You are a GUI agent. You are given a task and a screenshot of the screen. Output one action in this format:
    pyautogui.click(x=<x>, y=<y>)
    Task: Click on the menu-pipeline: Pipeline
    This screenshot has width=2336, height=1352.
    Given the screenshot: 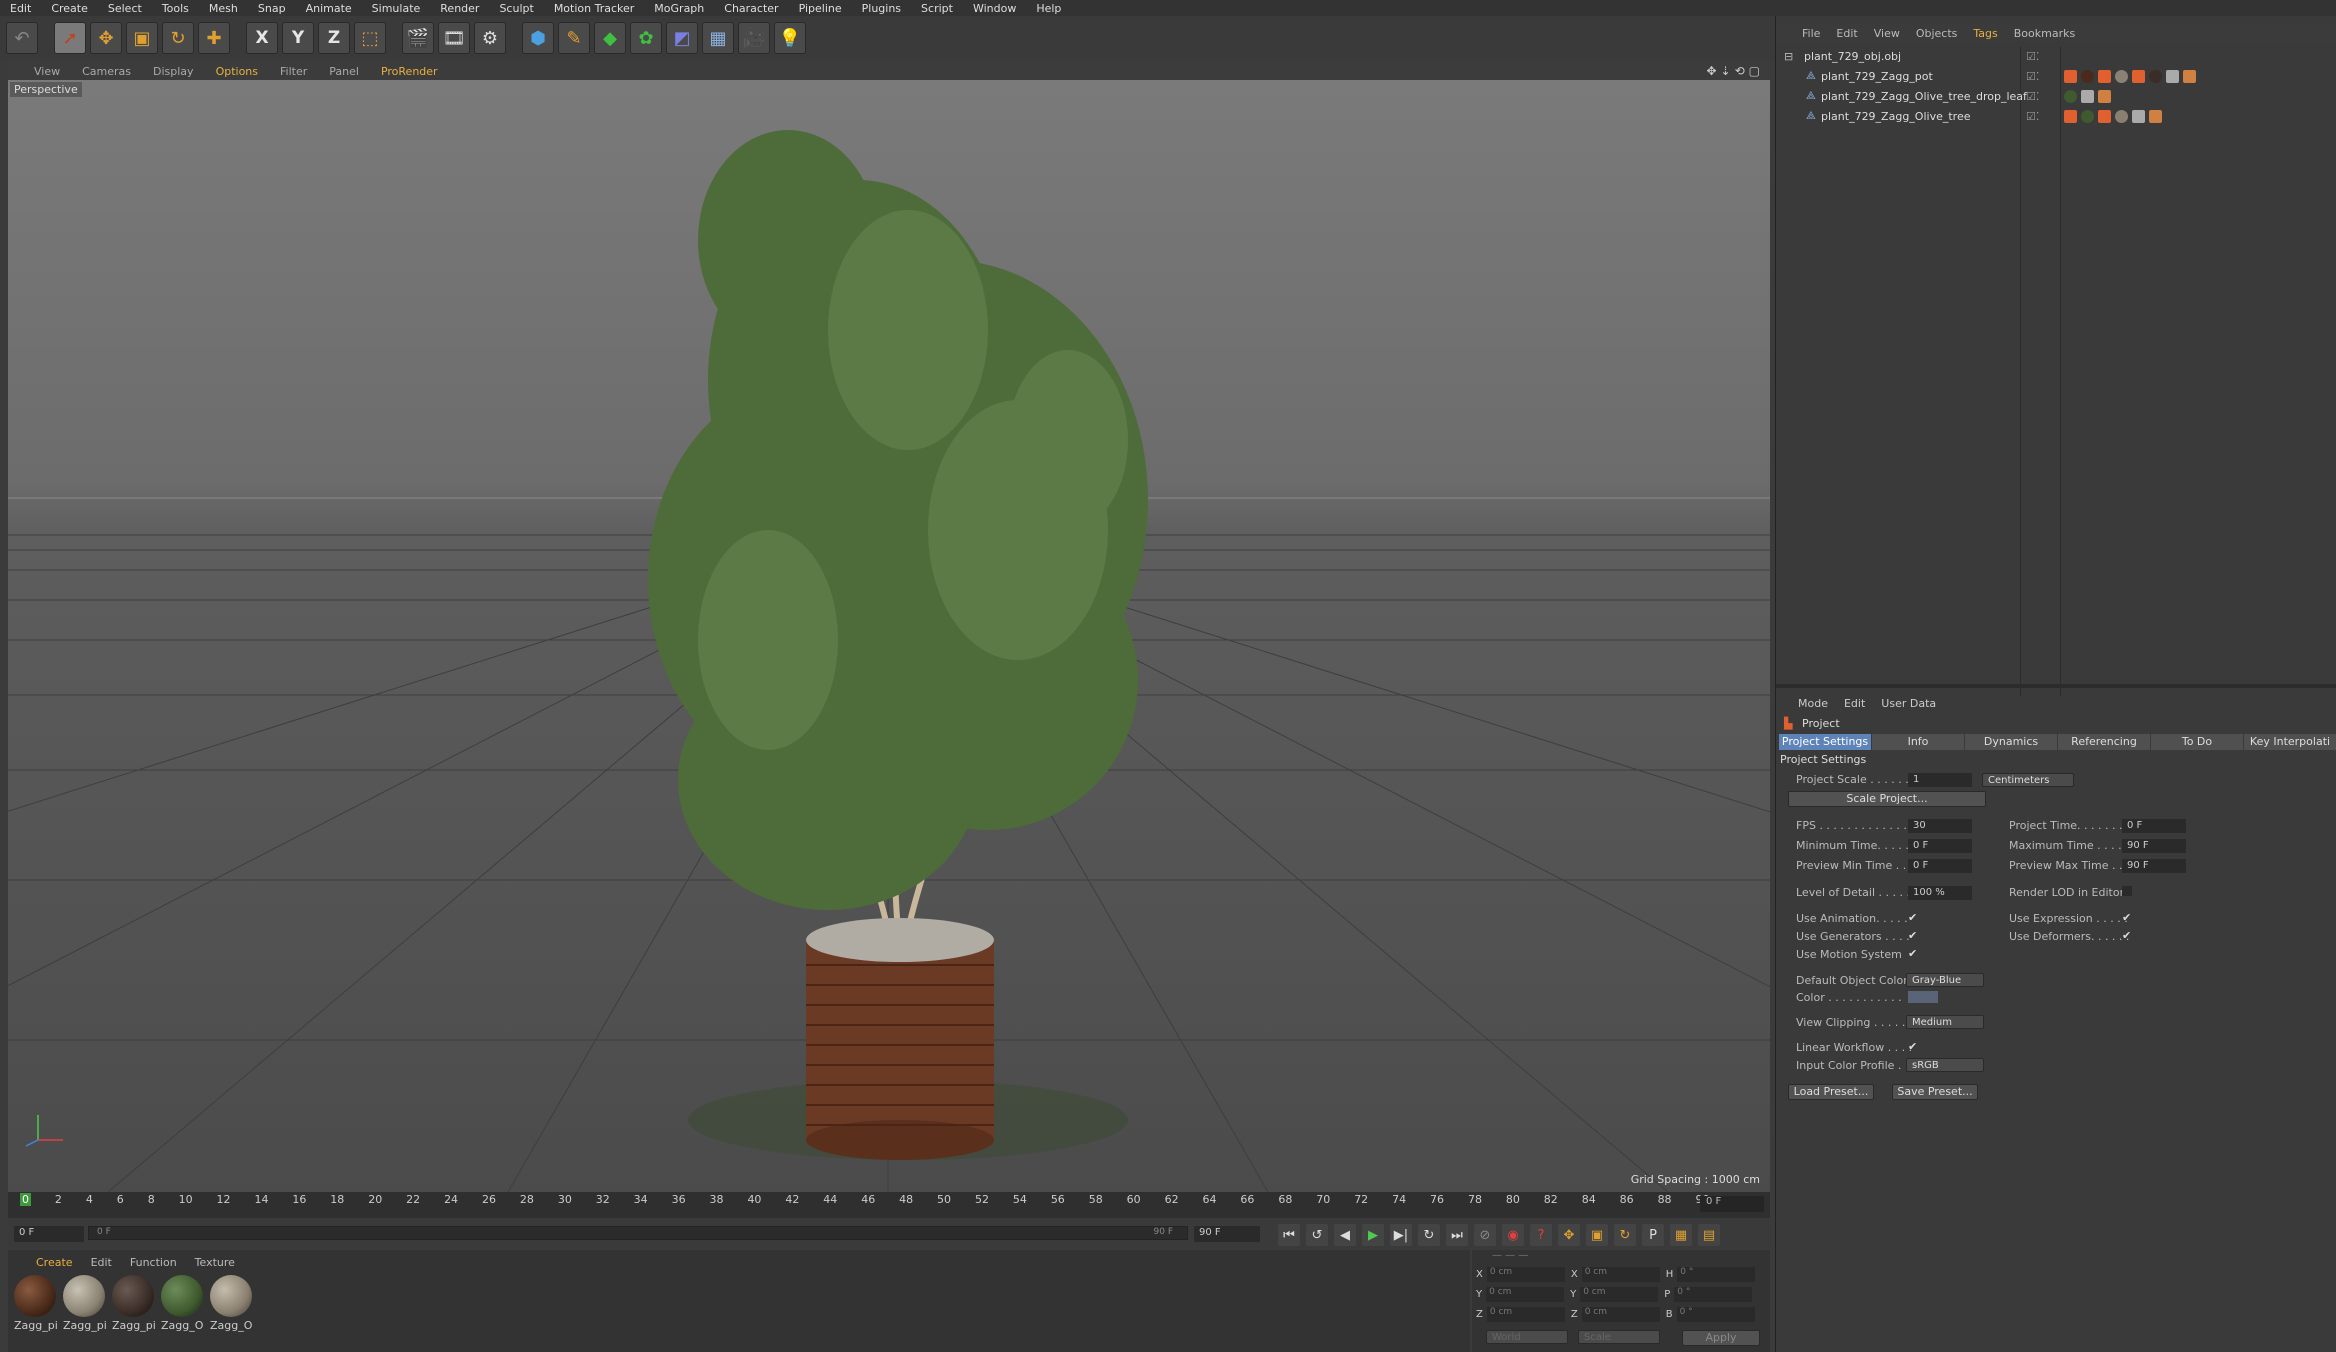 What is the action you would take?
    pyautogui.click(x=820, y=8)
    